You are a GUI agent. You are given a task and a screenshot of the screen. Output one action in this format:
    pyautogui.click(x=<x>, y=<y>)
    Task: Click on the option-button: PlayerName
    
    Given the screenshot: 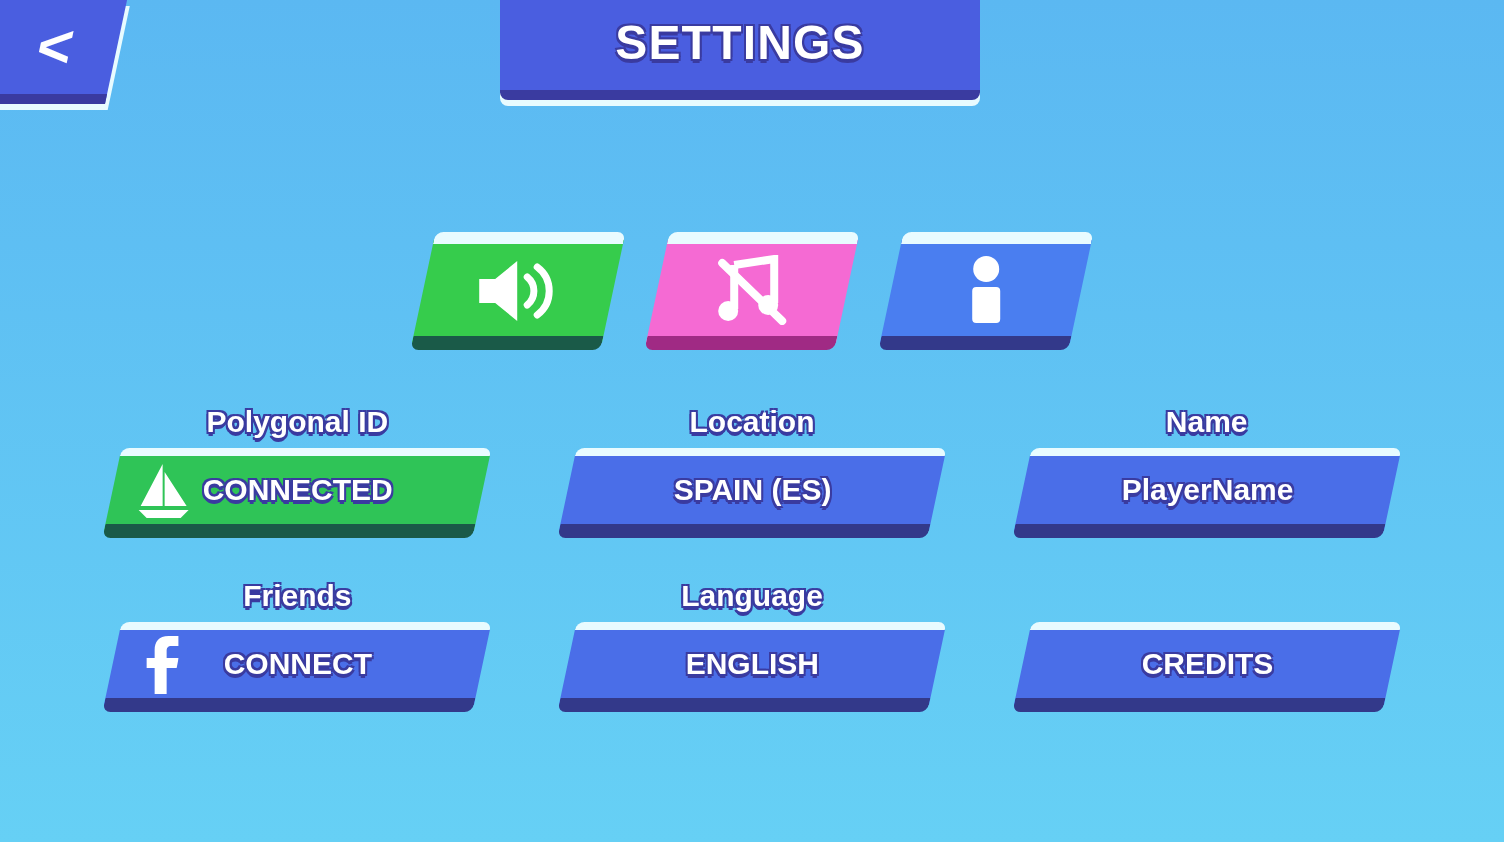 What is the action you would take?
    pyautogui.click(x=1207, y=493)
    